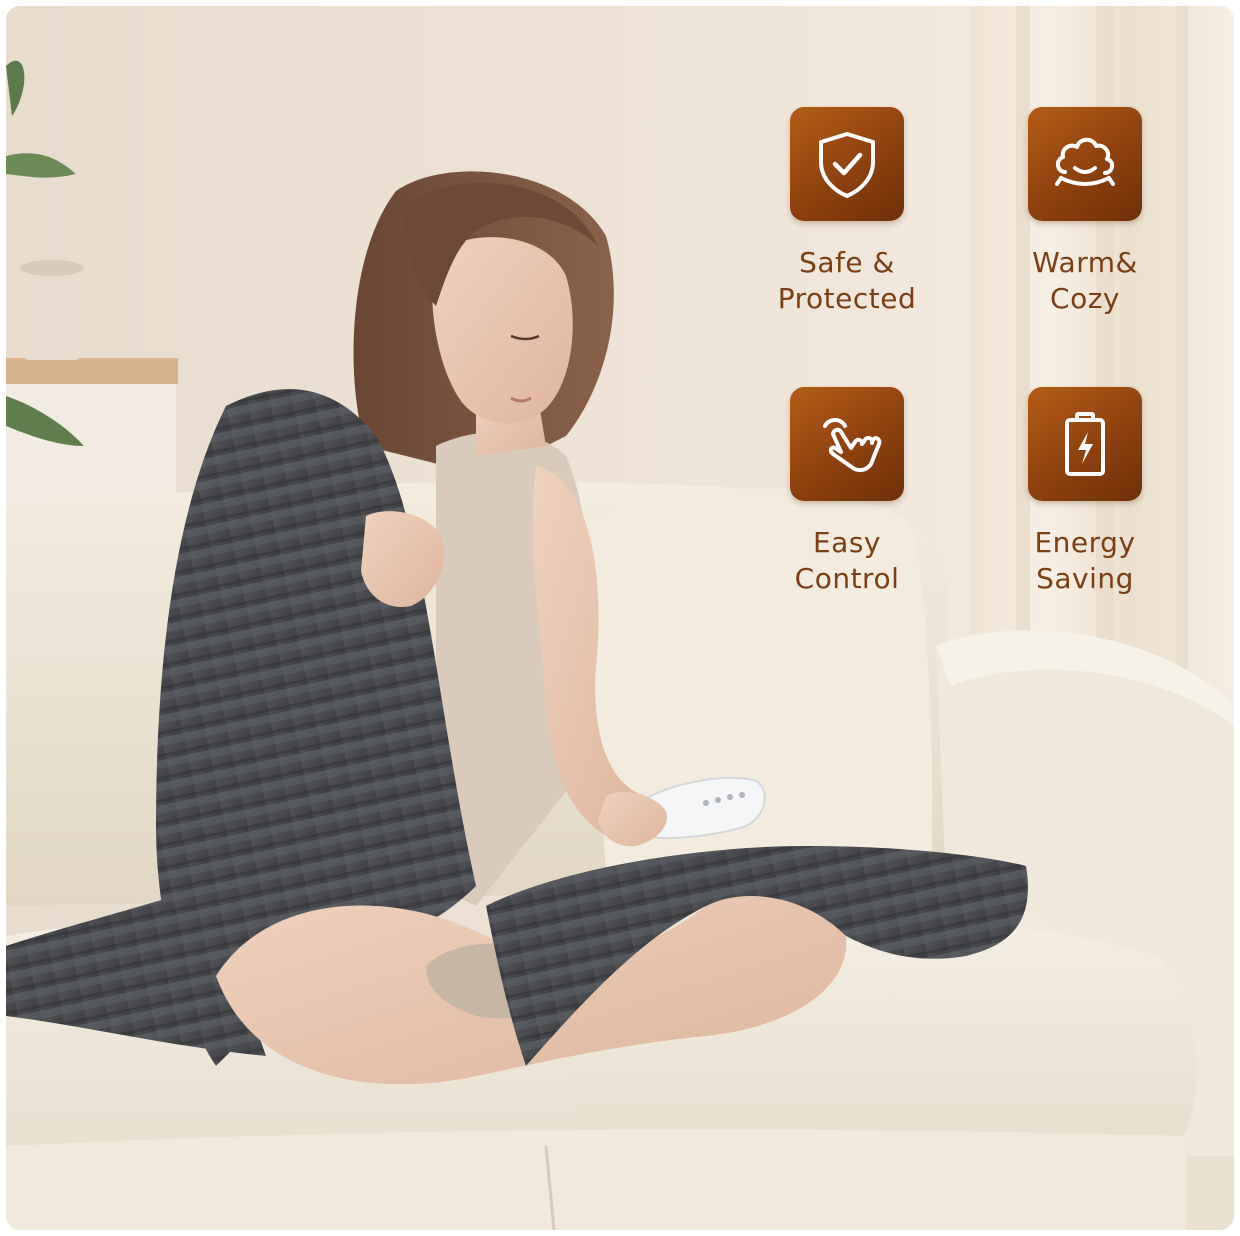 Image resolution: width=1240 pixels, height=1236 pixels. I want to click on feature-label-line1: Warm&, so click(1085, 262).